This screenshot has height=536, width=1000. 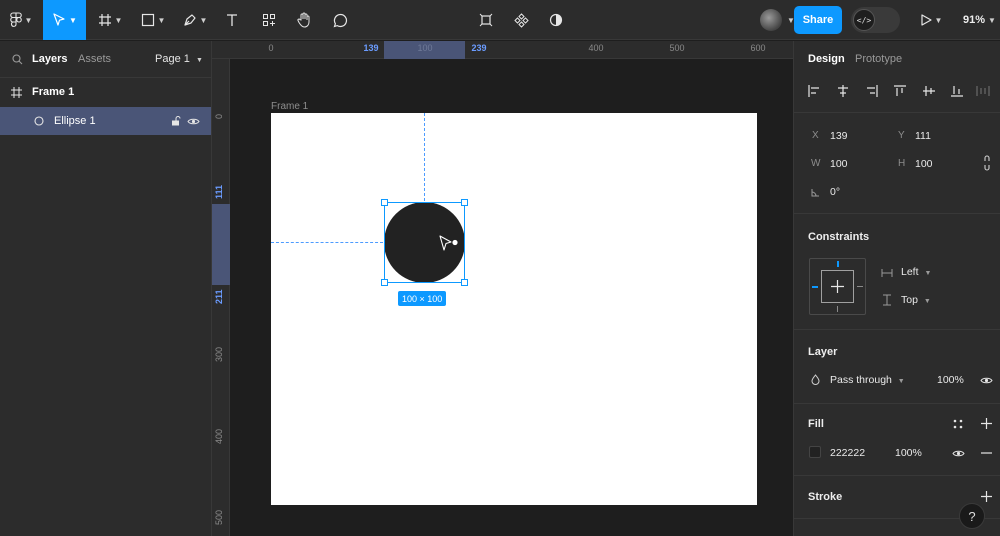 I want to click on vertical-ruler: 0 111 211 300 400 500, so click(x=221, y=297).